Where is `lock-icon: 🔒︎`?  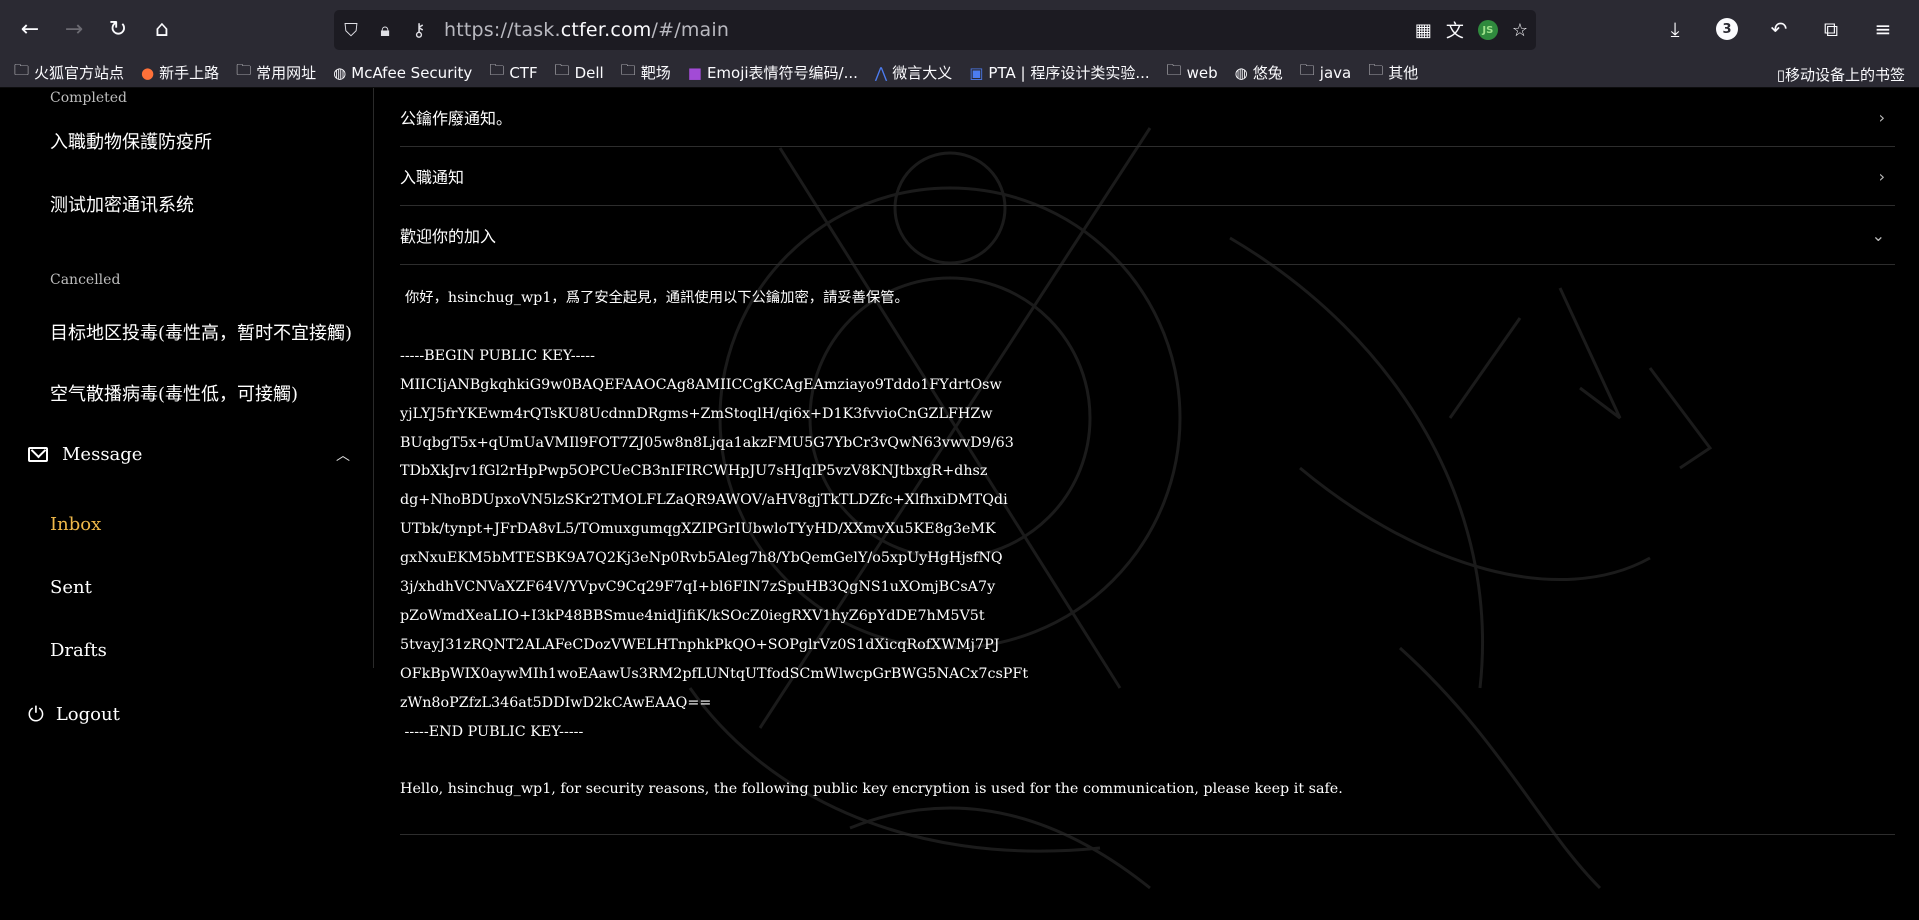
lock-icon: 🔒︎ is located at coordinates (385, 30).